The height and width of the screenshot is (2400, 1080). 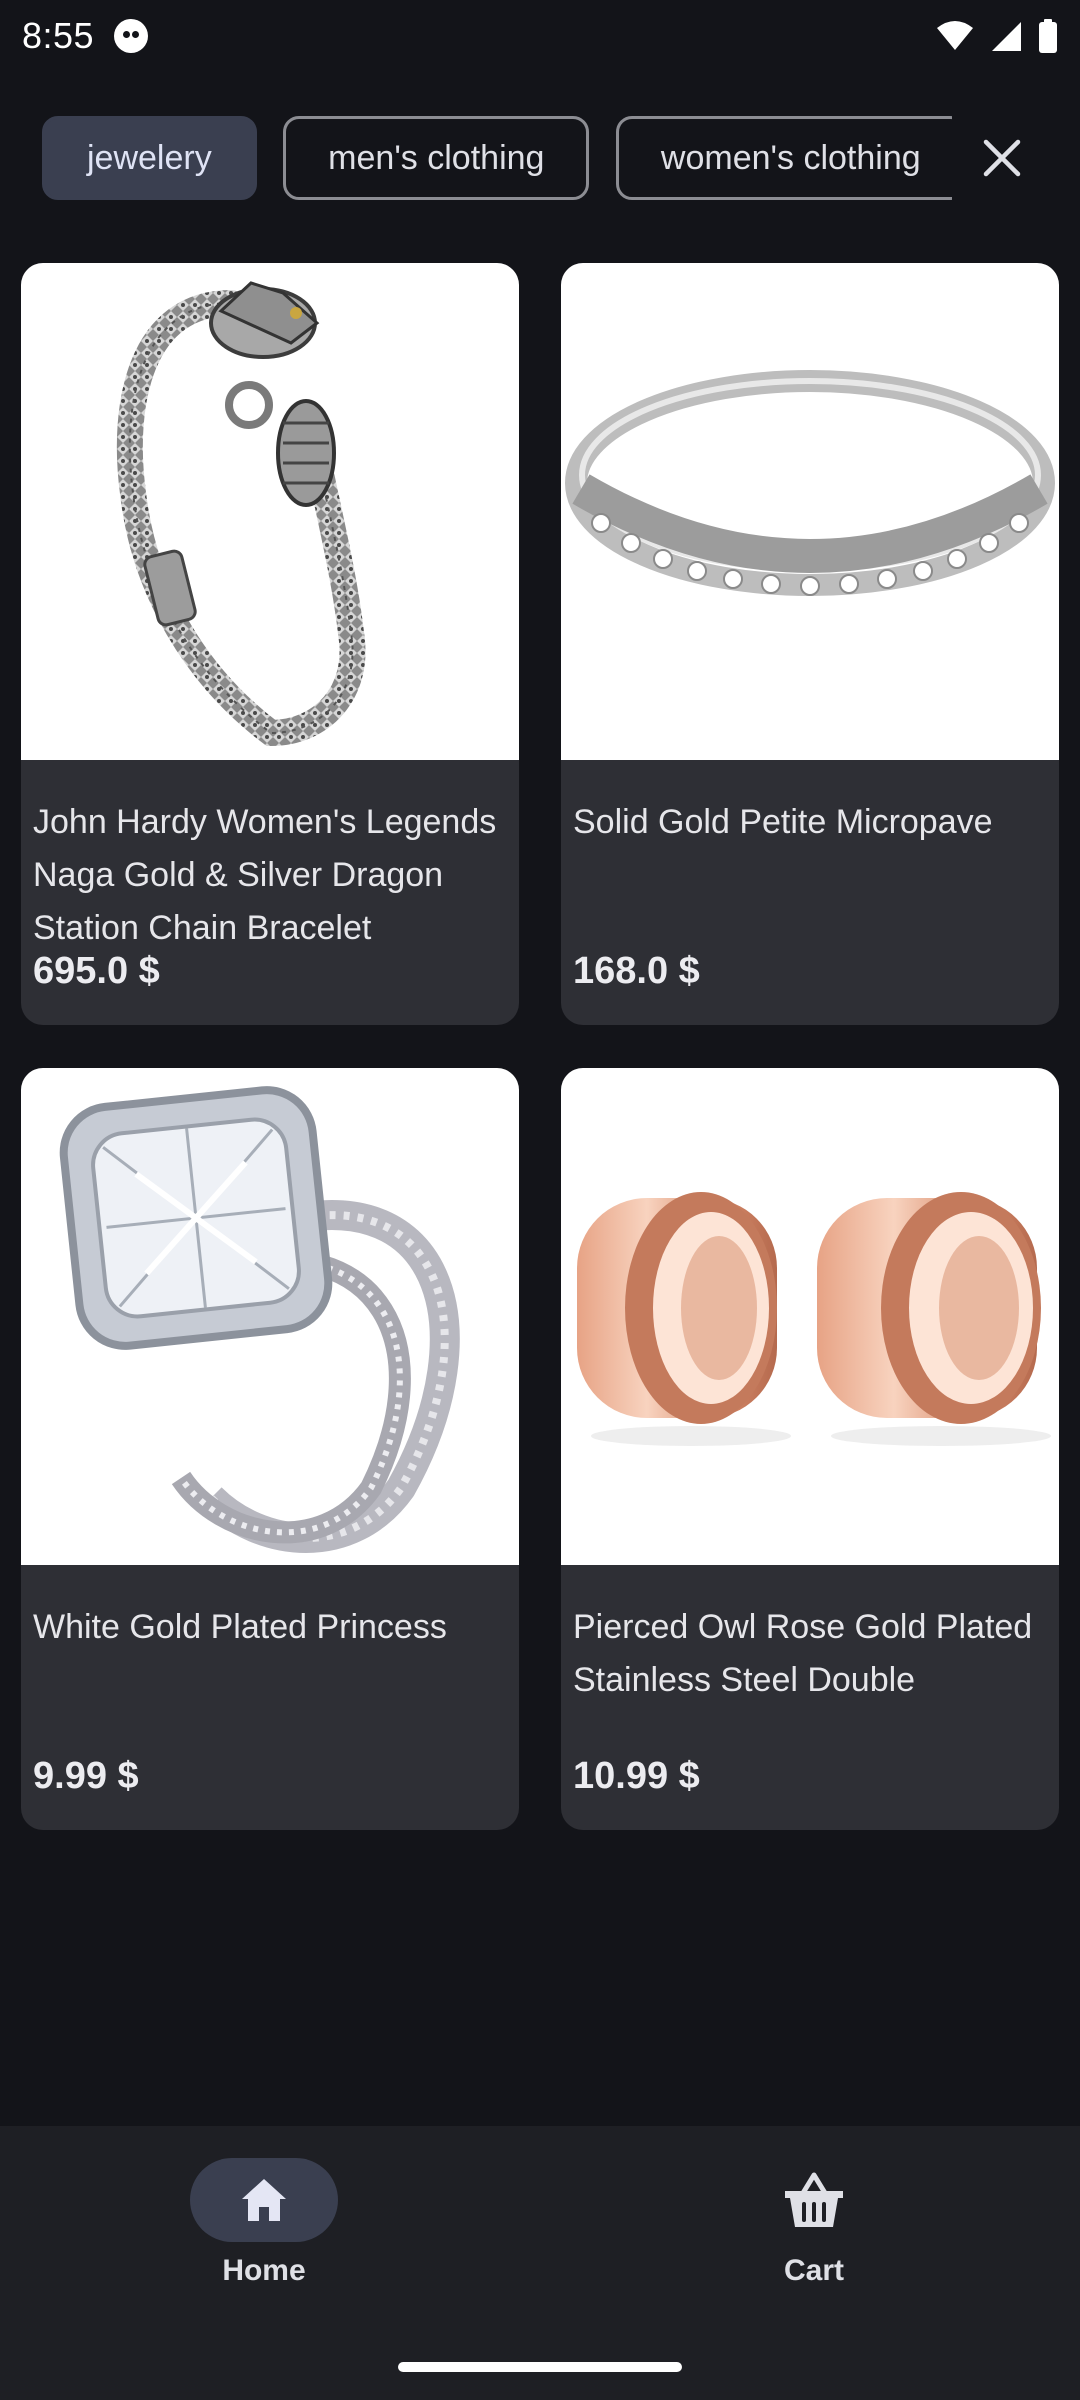 I want to click on bottom-navigation: Home Cart, so click(x=540, y=2263).